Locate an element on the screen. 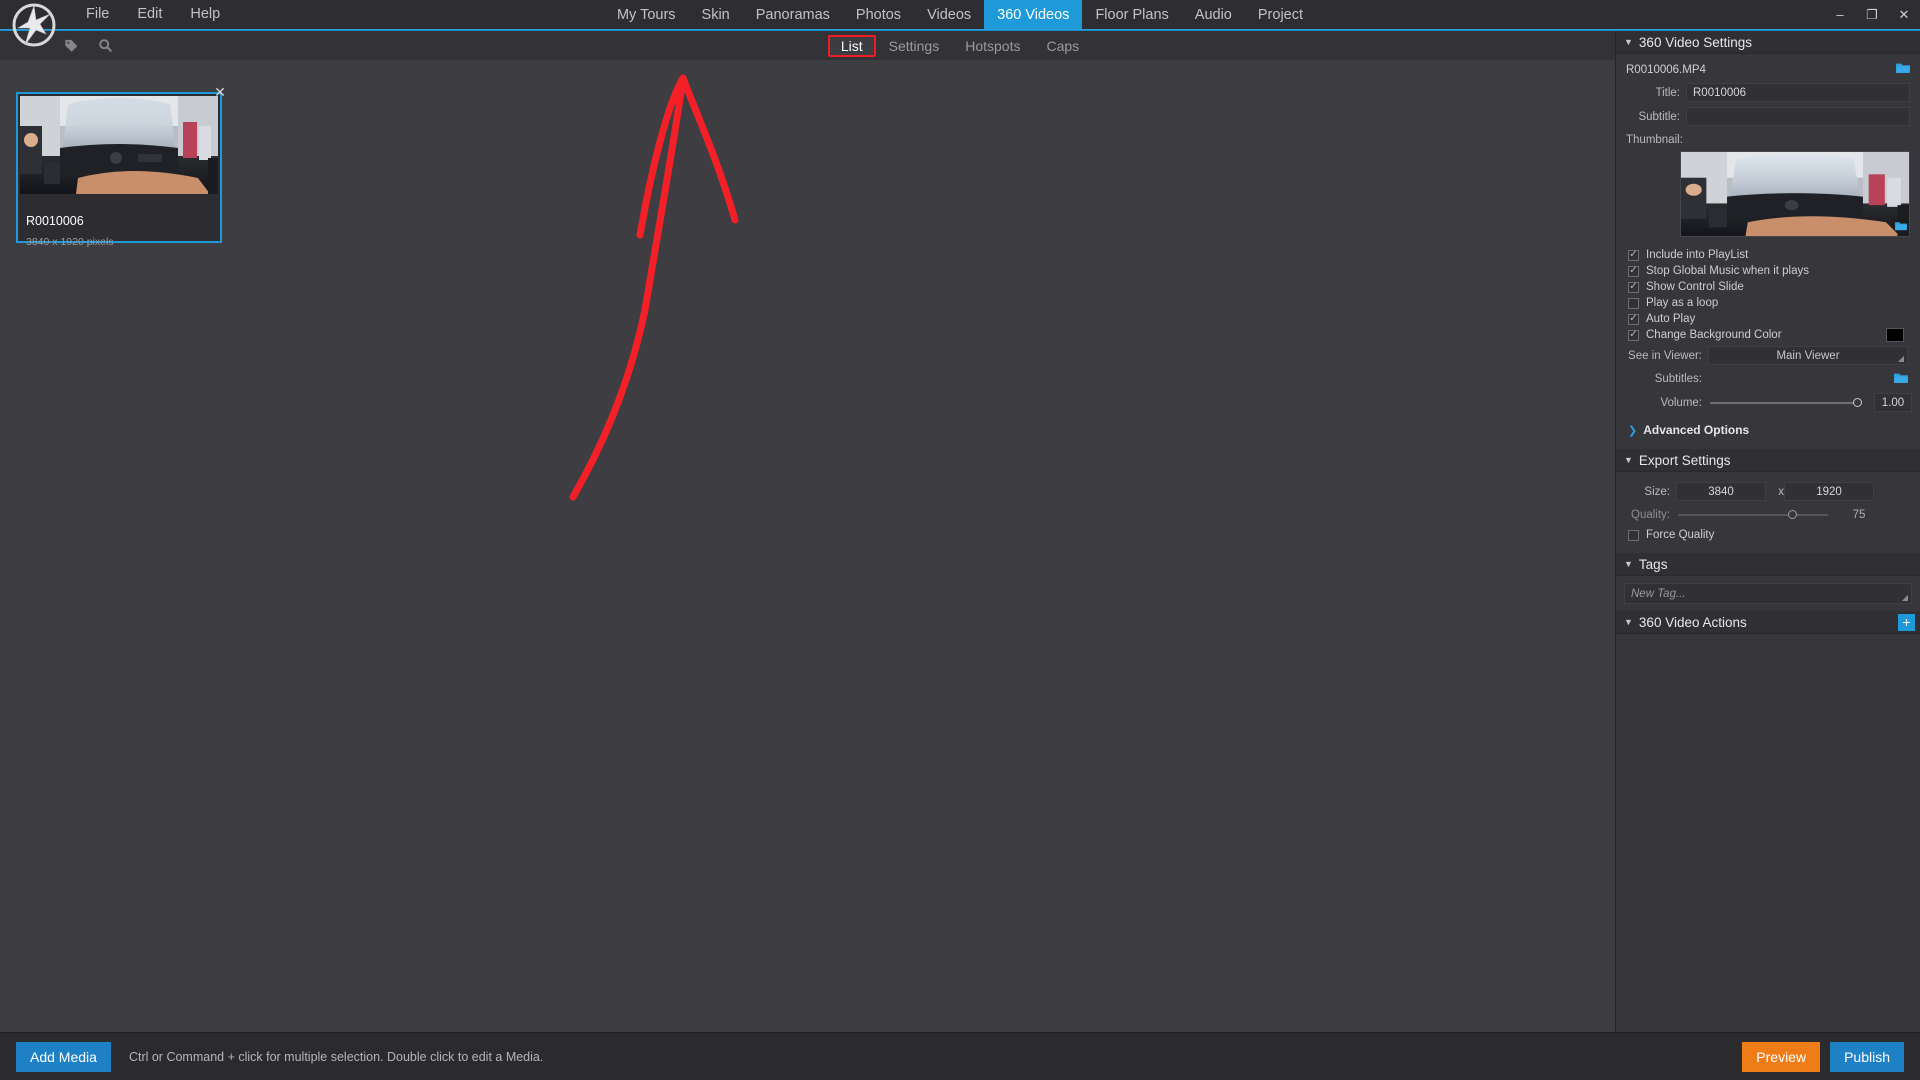 Image resolution: width=1920 pixels, height=1080 pixels. quality-value: 75 is located at coordinates (1859, 515).